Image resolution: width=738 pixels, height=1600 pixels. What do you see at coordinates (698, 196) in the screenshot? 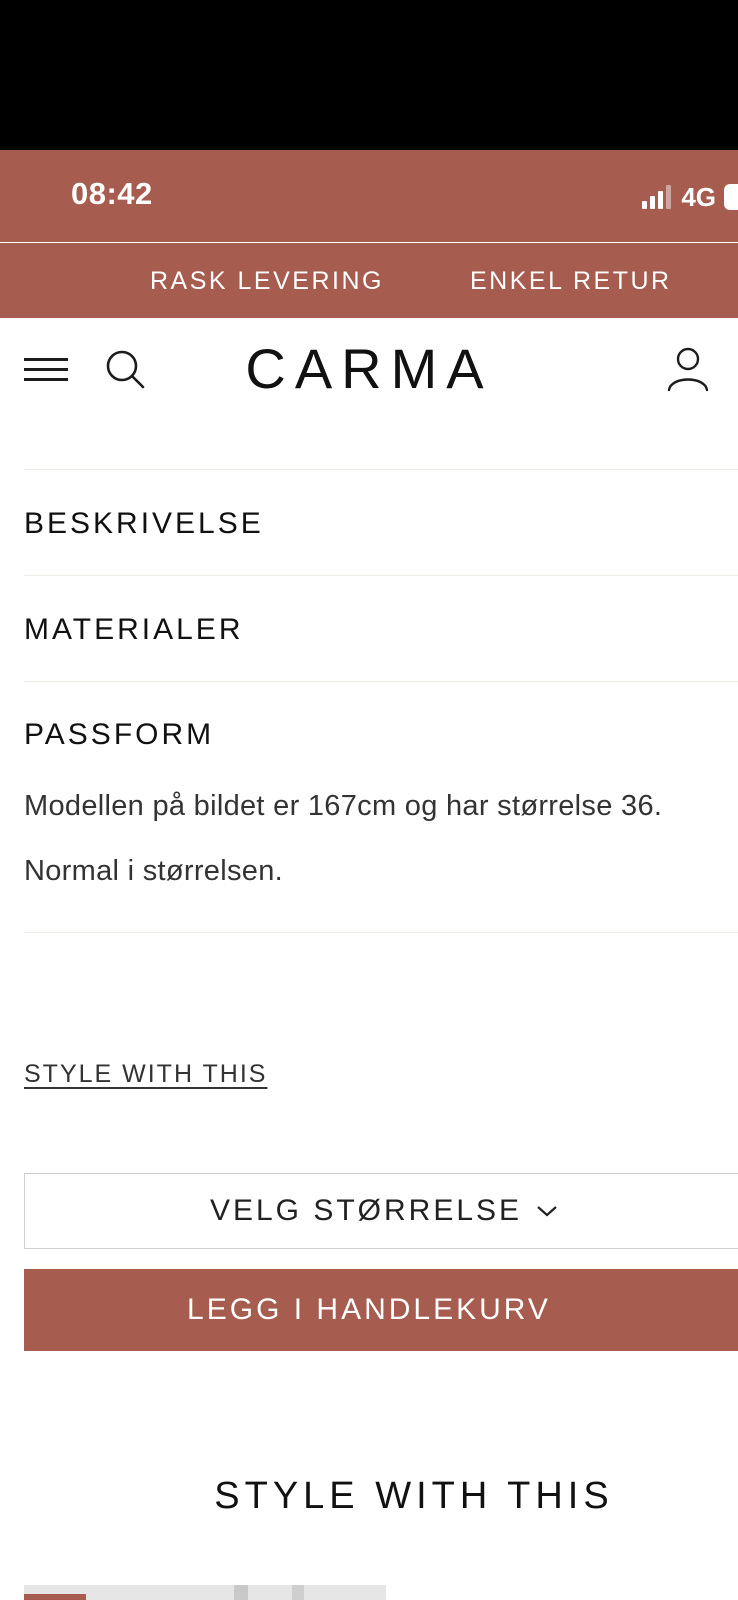
I see `network-type: 4G` at bounding box center [698, 196].